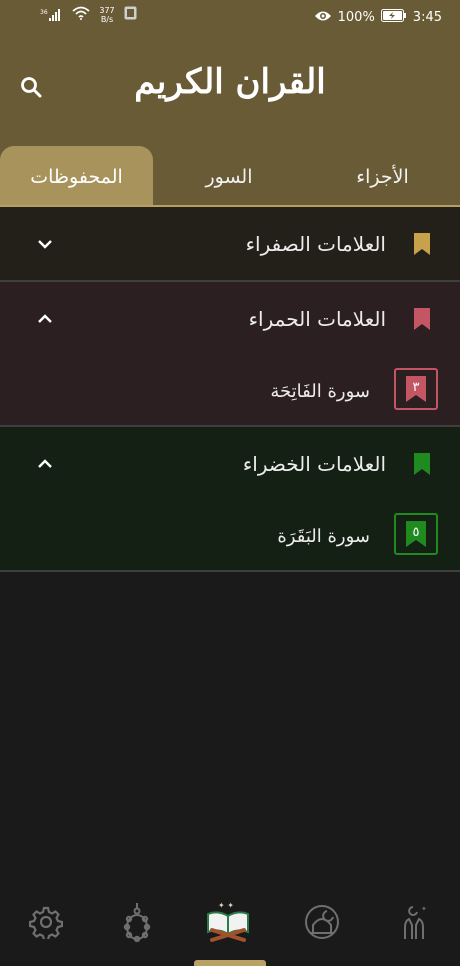 This screenshot has height=966, width=460. I want to click on tab-label: الأجزاء, so click(382, 176).